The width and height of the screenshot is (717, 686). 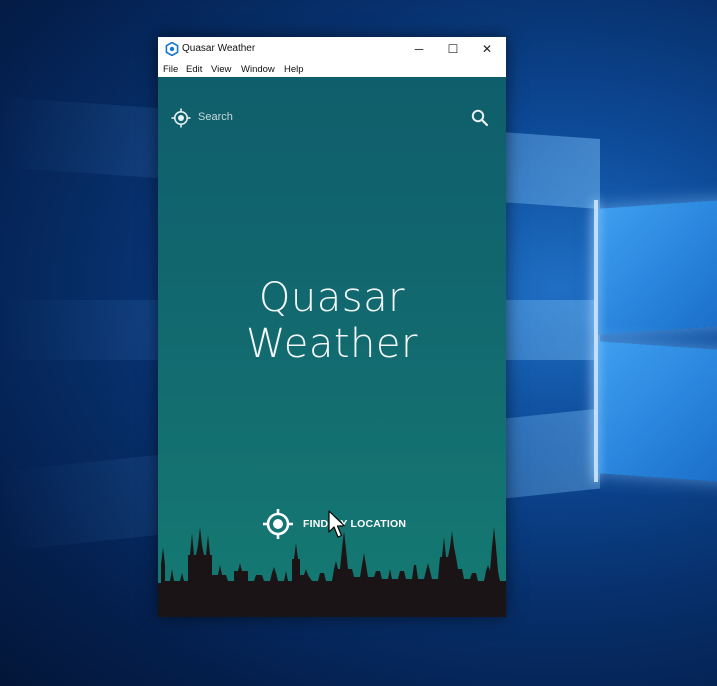 I want to click on hero-title-line-1: Quasar, so click(x=332, y=298).